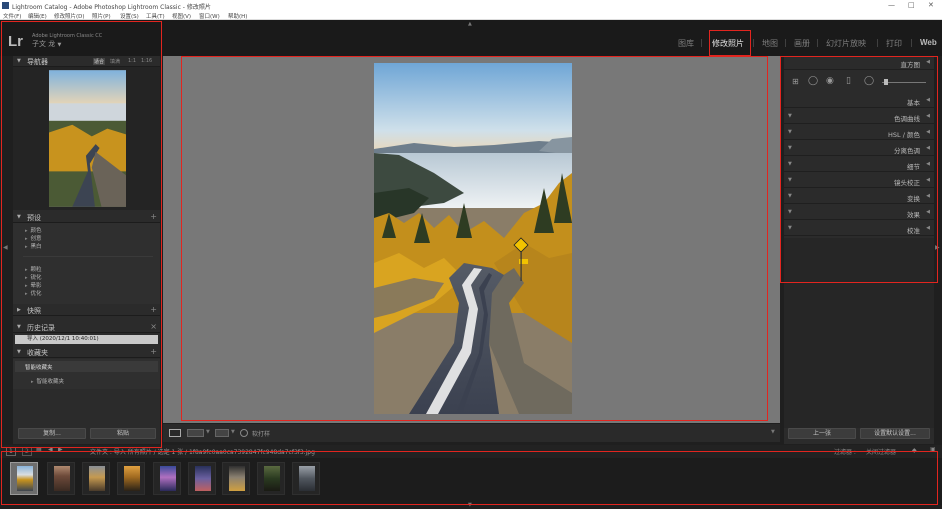  I want to click on menu-edit: 编辑(E), so click(37, 16).